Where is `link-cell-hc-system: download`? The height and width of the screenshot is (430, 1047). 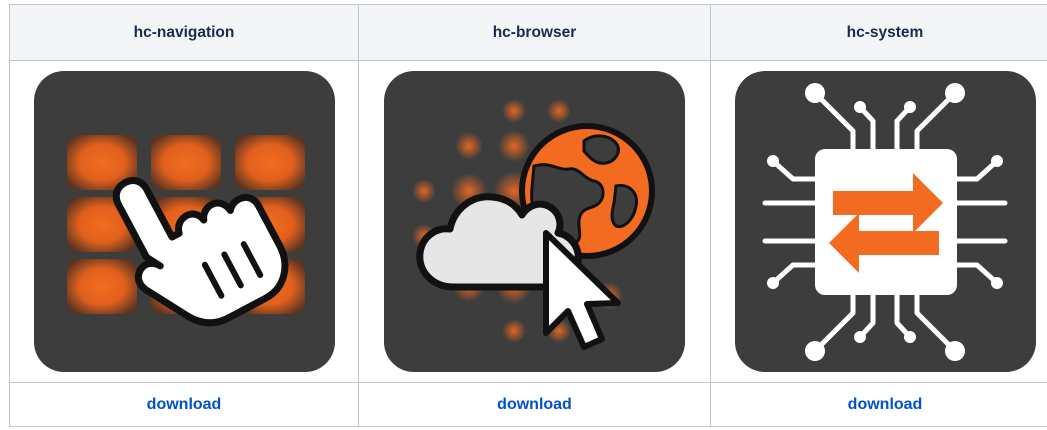 link-cell-hc-system: download is located at coordinates (878, 404).